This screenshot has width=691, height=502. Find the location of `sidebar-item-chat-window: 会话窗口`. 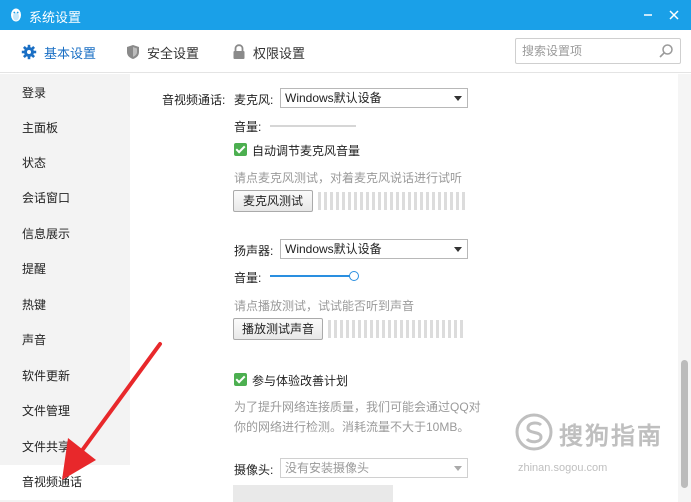

sidebar-item-chat-window: 会话窗口 is located at coordinates (65, 198).